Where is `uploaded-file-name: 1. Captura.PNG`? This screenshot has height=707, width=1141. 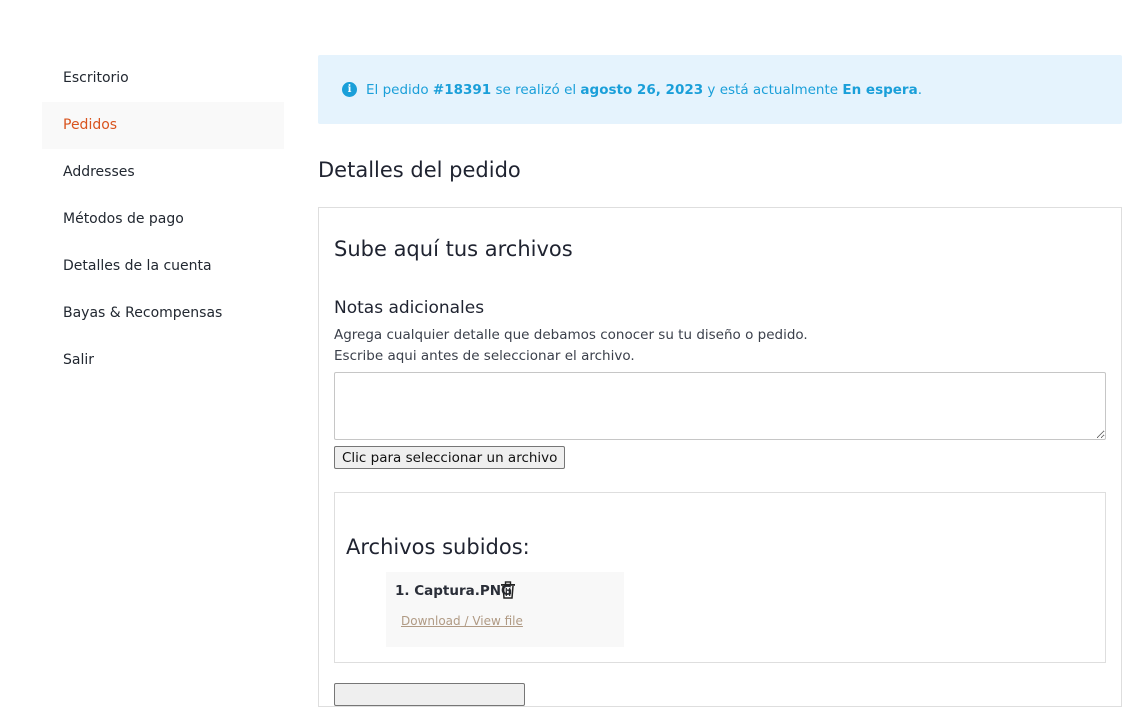
uploaded-file-name: 1. Captura.PNG is located at coordinates (454, 591).